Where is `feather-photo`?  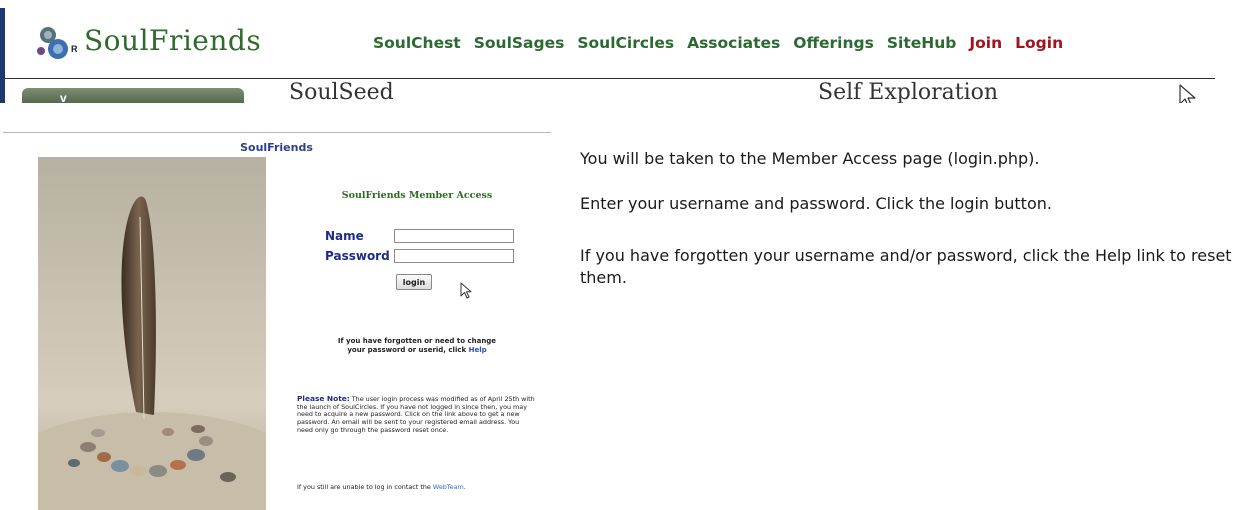
feather-photo is located at coordinates (152, 333).